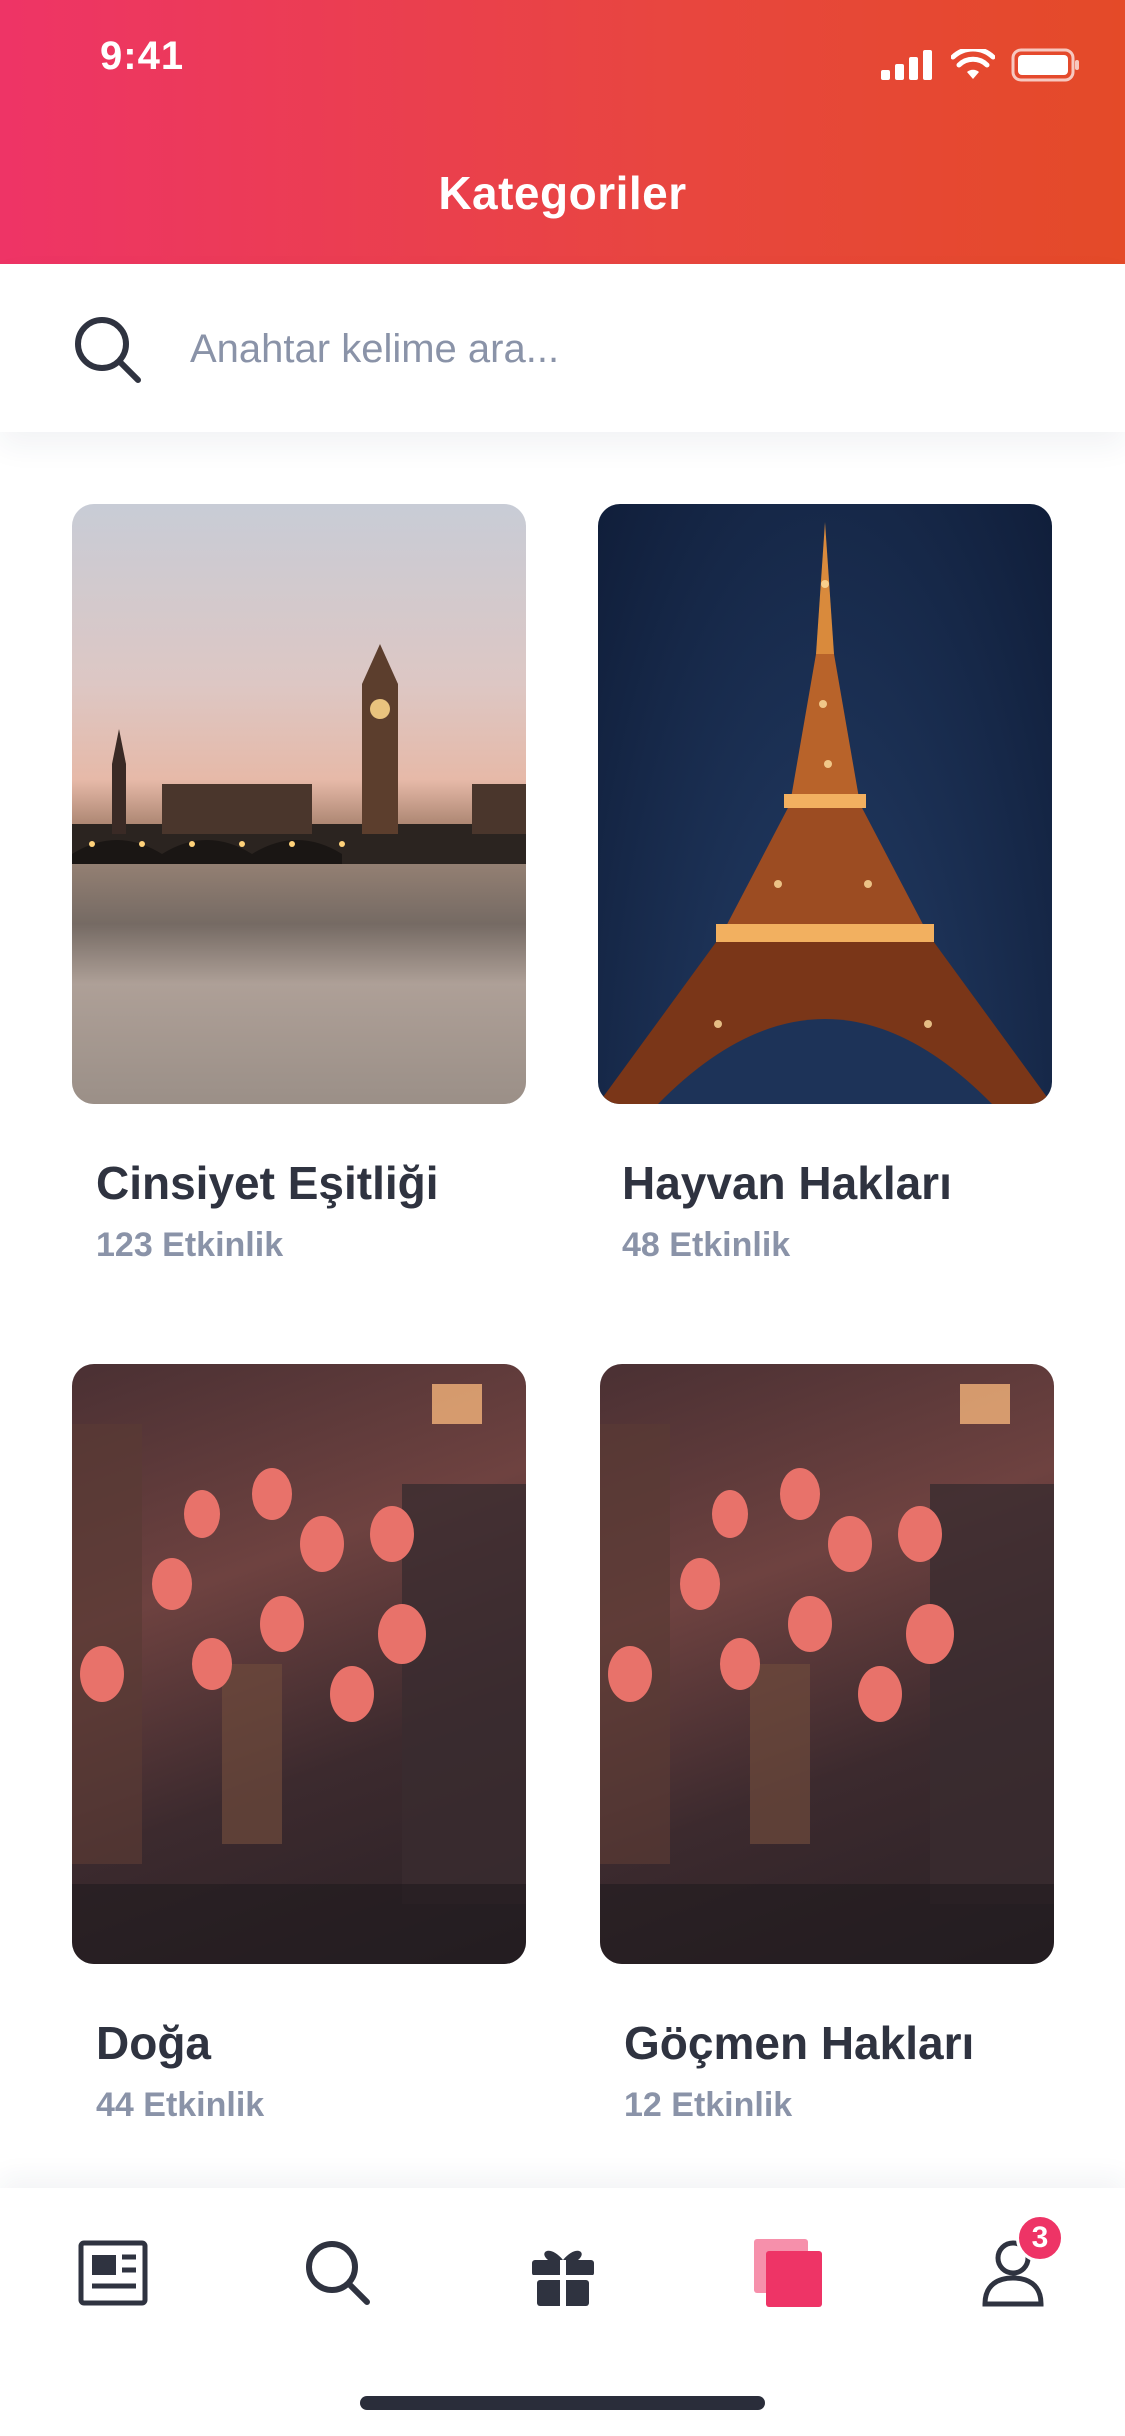 The width and height of the screenshot is (1125, 2436). I want to click on category-count: 123 Etkinlik, so click(190, 1245).